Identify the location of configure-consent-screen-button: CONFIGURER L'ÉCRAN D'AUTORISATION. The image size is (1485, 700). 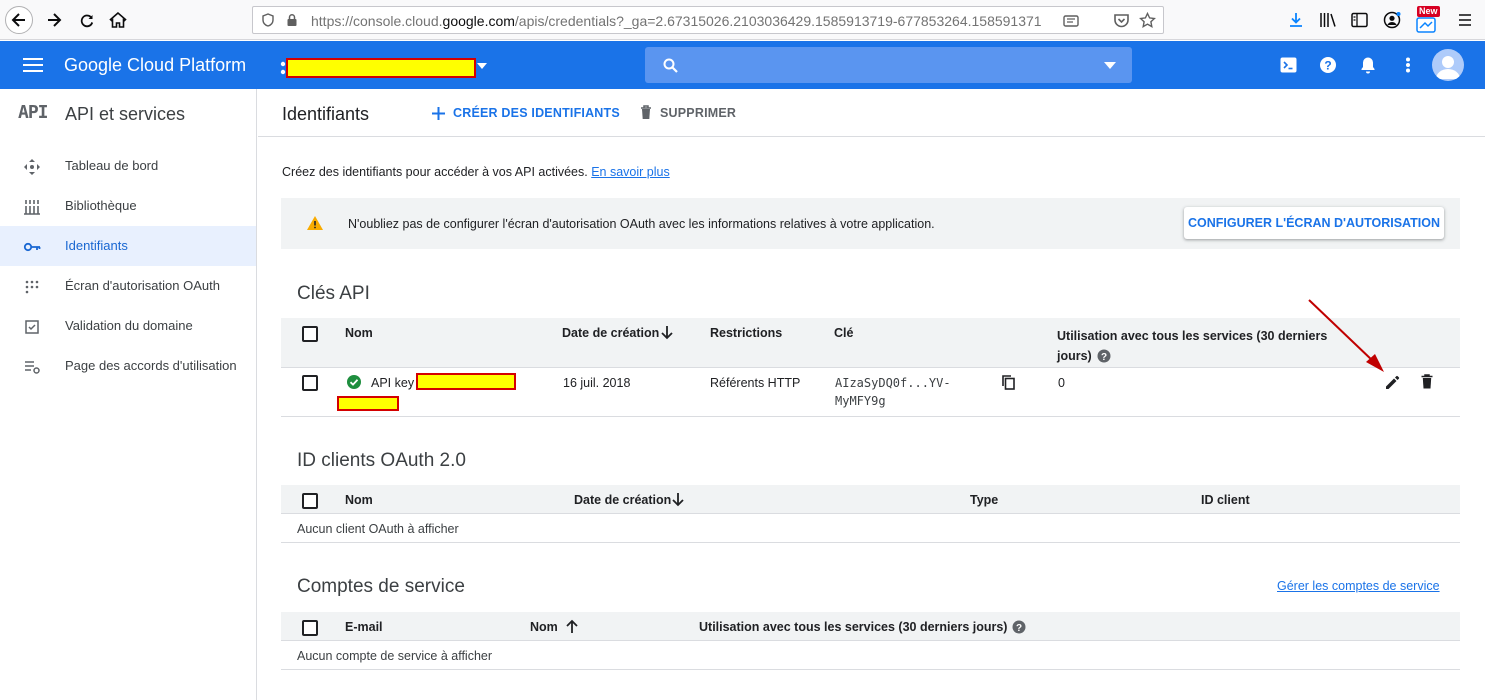
(1314, 223).